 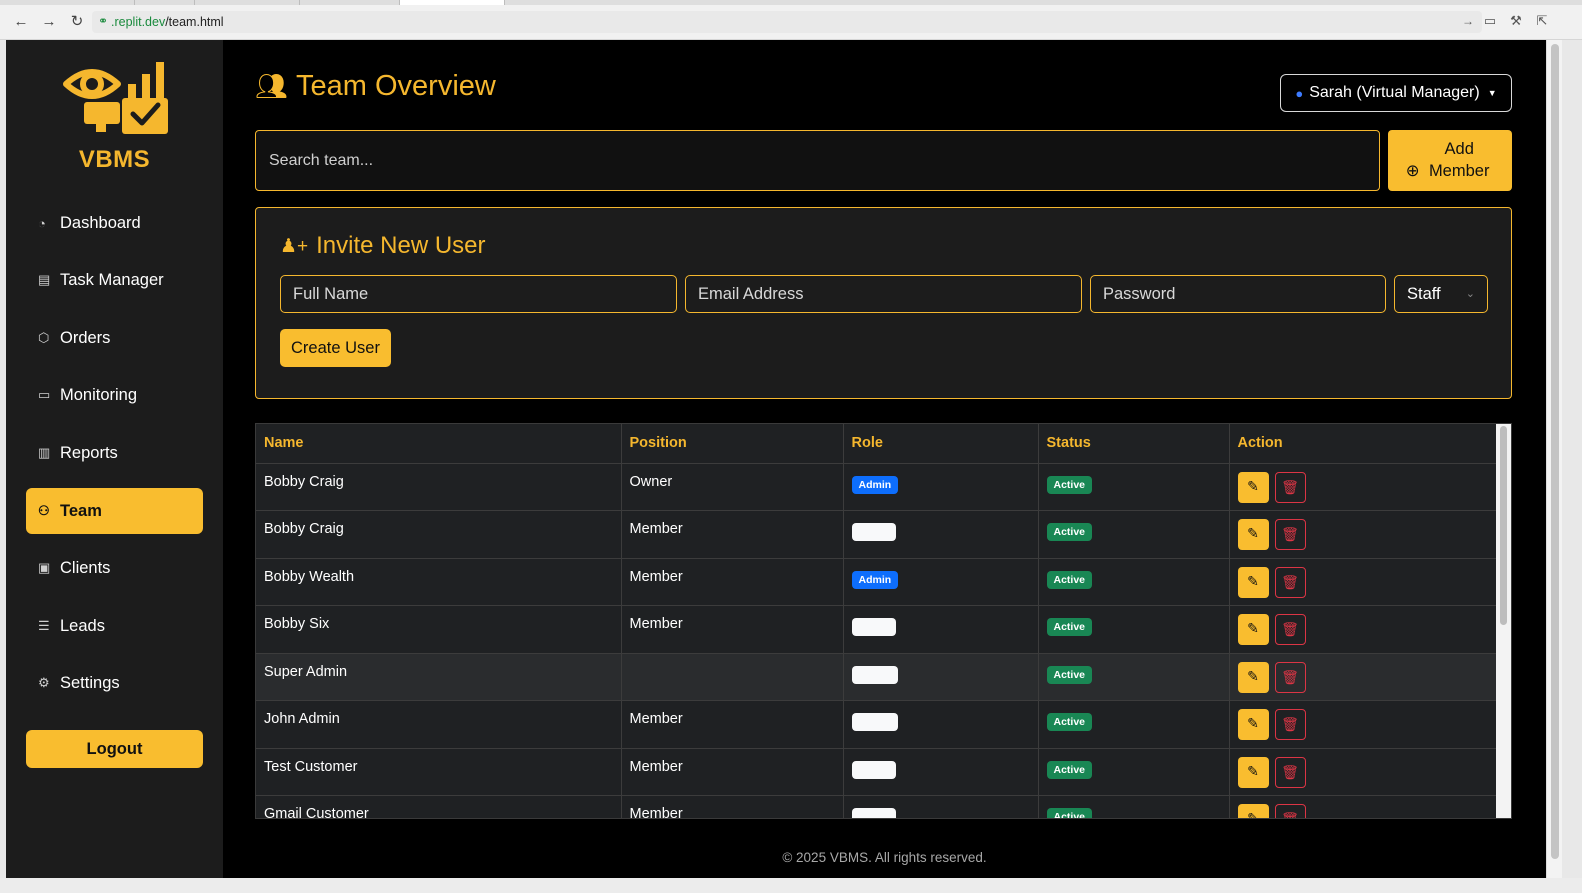 What do you see at coordinates (1516, 21) in the screenshot?
I see `wrench-icon: ⚒` at bounding box center [1516, 21].